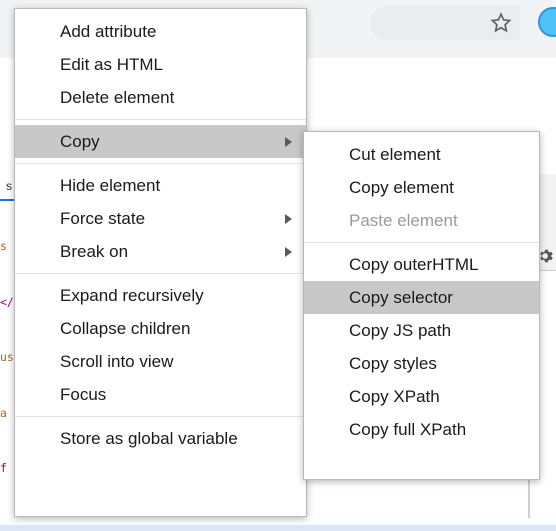 Image resolution: width=556 pixels, height=531 pixels. I want to click on menu-item-copy-selector: Copy selector, so click(421, 297).